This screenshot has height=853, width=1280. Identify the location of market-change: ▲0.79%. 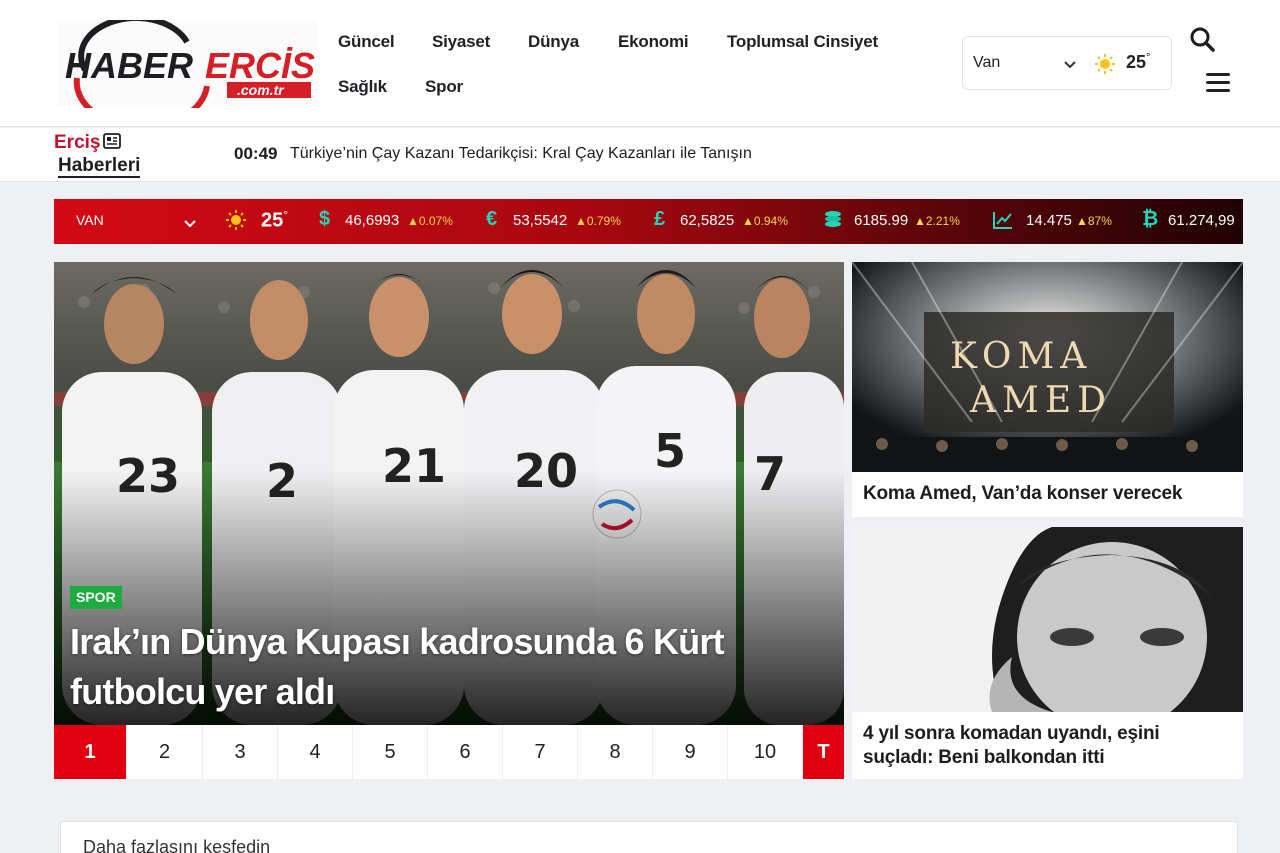
(598, 221).